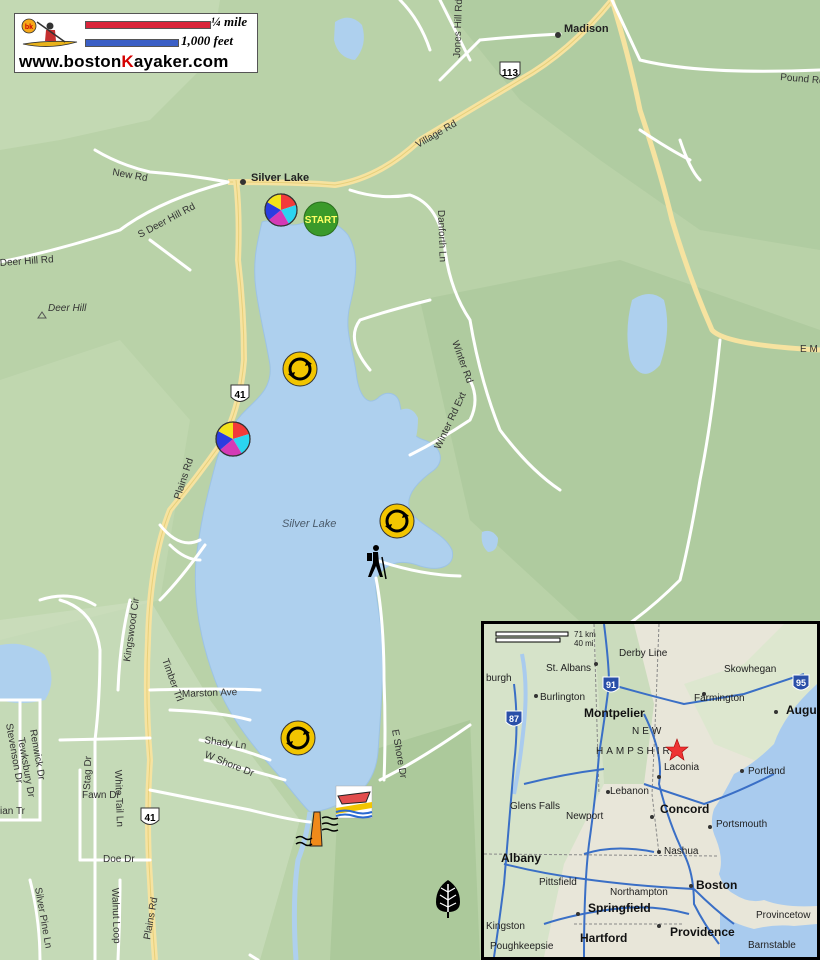 This screenshot has height=960, width=820. I want to click on road-fawn: Fawn Dr, so click(101, 795).